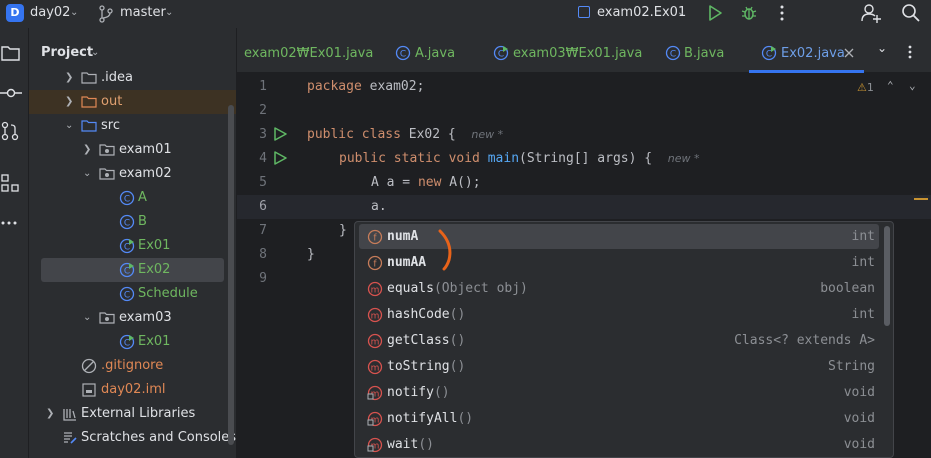 The width and height of the screenshot is (931, 458). I want to click on branch-name: master, so click(143, 12).